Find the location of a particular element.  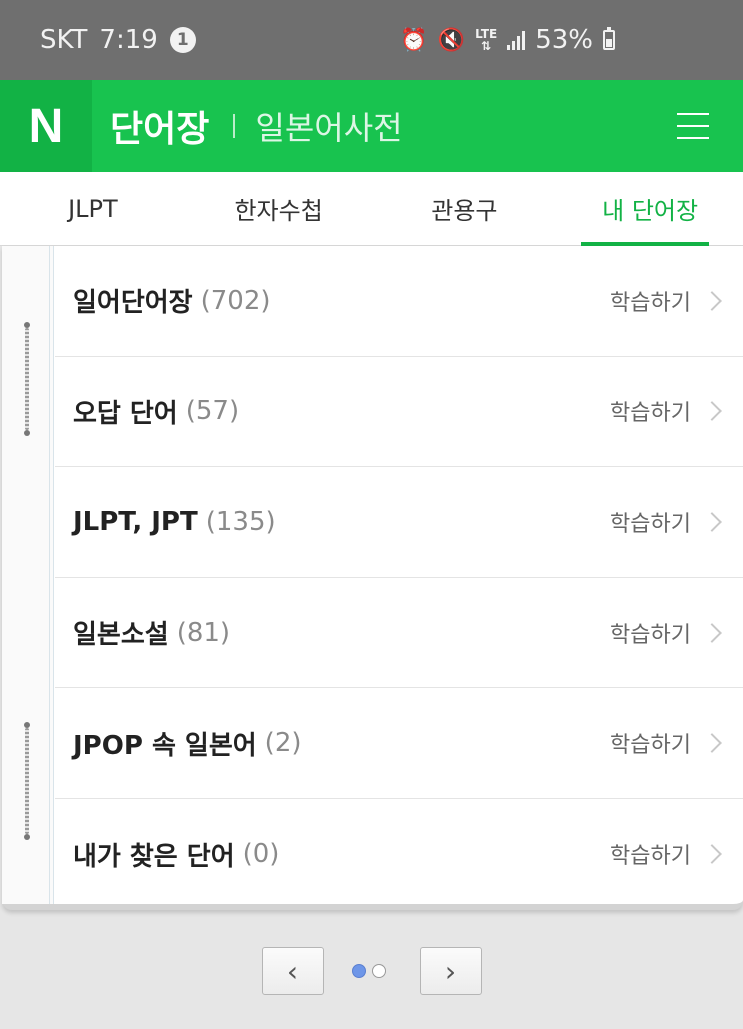

status-right: ⏰ 🔇 LTE ⇅ 53% is located at coordinates (507, 40).